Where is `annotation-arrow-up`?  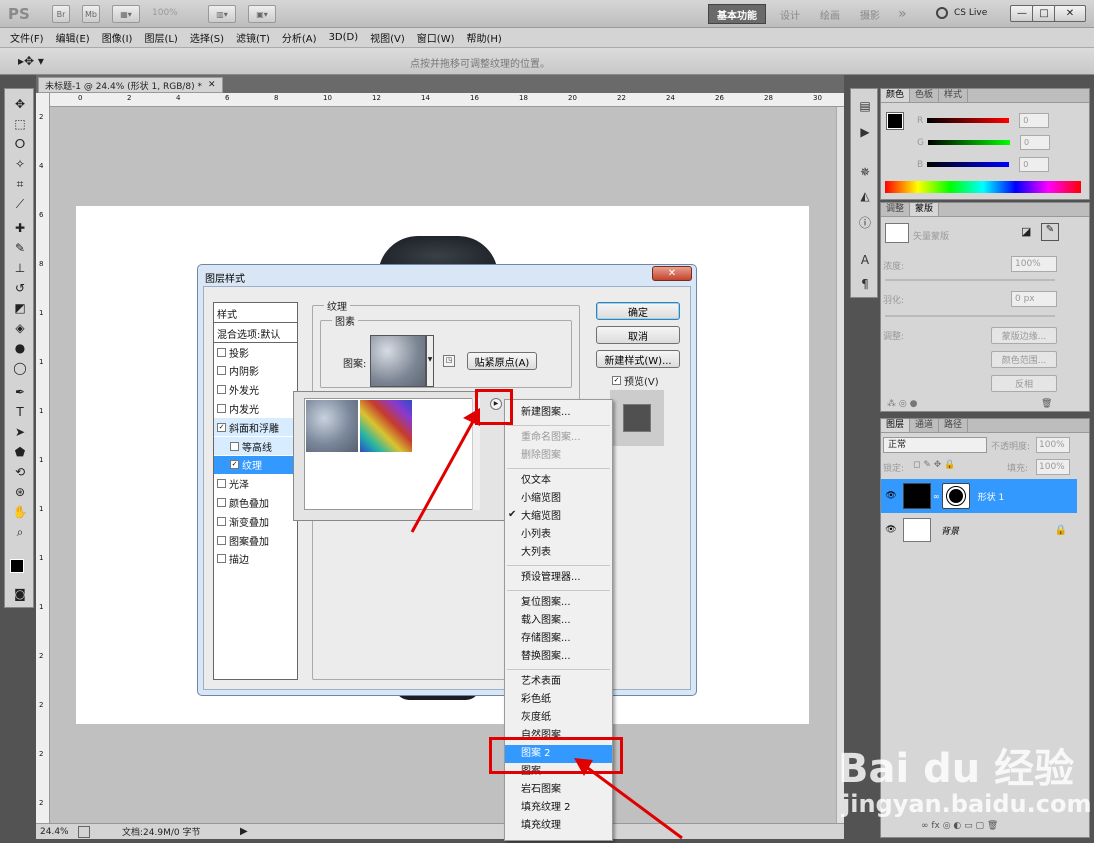
annotation-arrow-up is located at coordinates (444, 474).